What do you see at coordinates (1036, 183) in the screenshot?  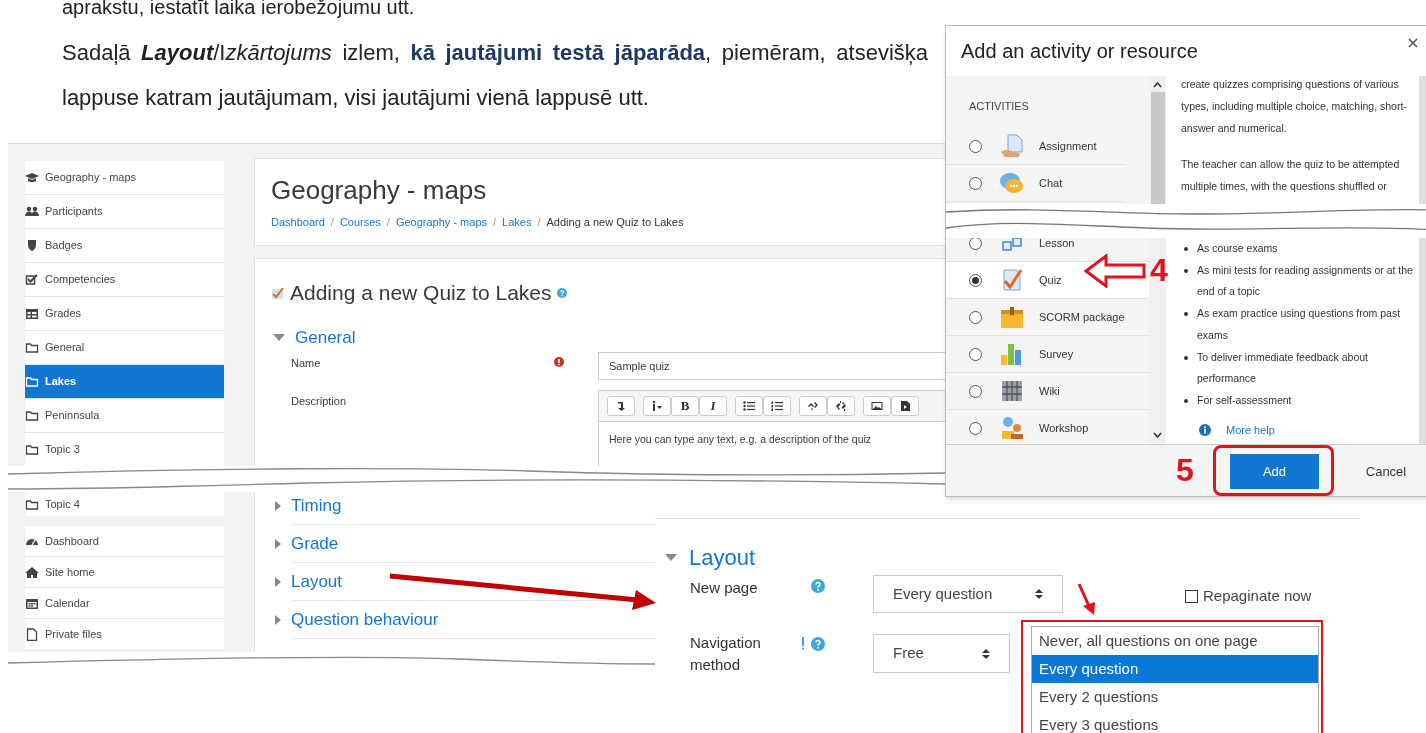 I see `activity-option: Chat` at bounding box center [1036, 183].